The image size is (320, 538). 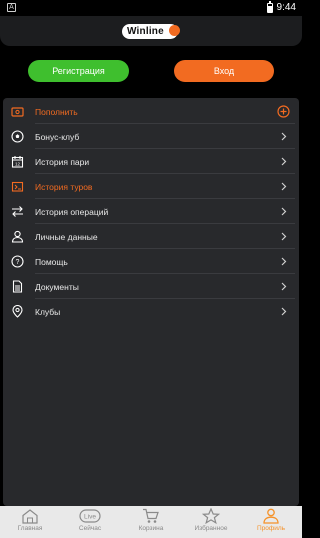 What do you see at coordinates (224, 71) in the screenshot?
I see `login-button: Вход` at bounding box center [224, 71].